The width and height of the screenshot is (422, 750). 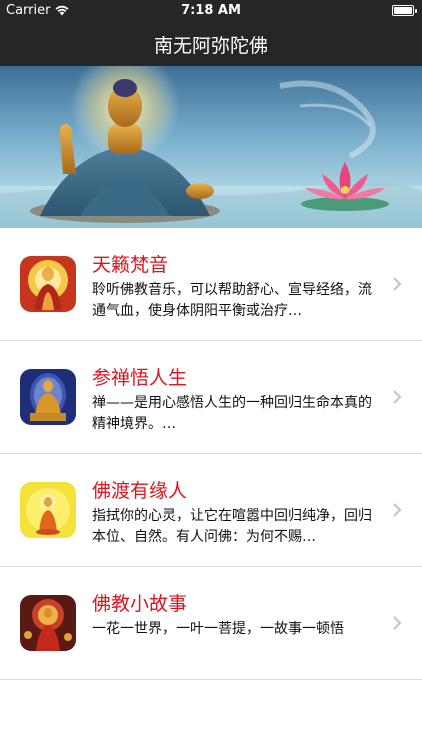 What do you see at coordinates (48, 284) in the screenshot?
I see `buddha-thumb-icon` at bounding box center [48, 284].